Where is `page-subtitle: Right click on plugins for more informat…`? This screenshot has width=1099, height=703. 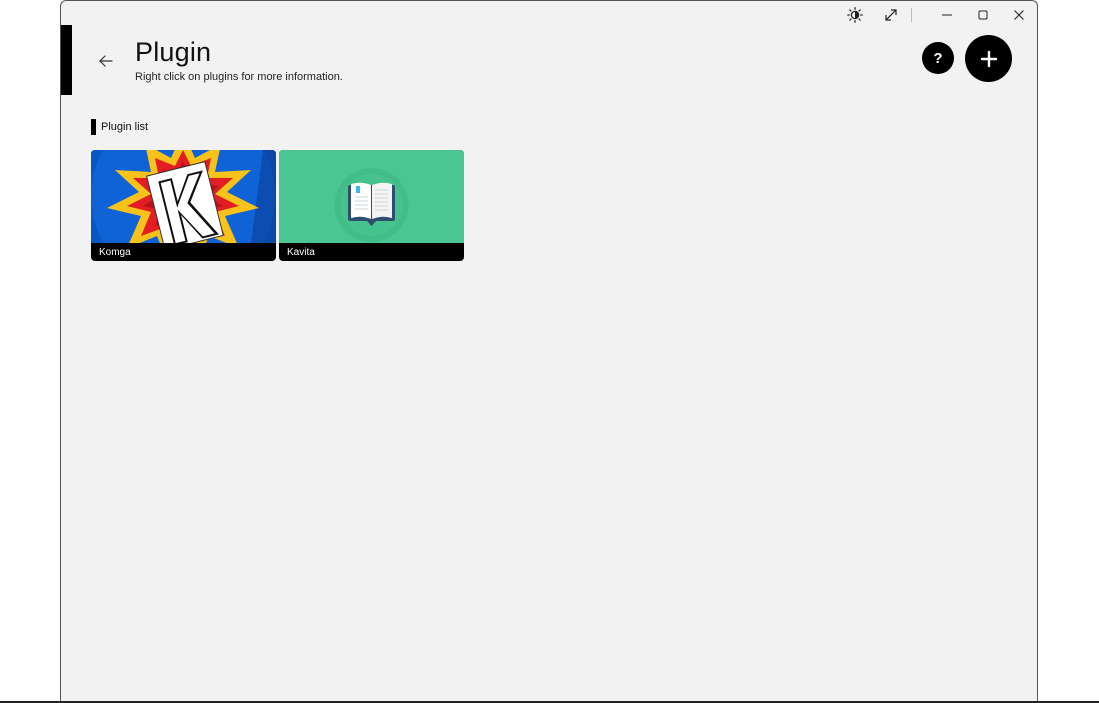 page-subtitle: Right click on plugins for more informat… is located at coordinates (239, 77).